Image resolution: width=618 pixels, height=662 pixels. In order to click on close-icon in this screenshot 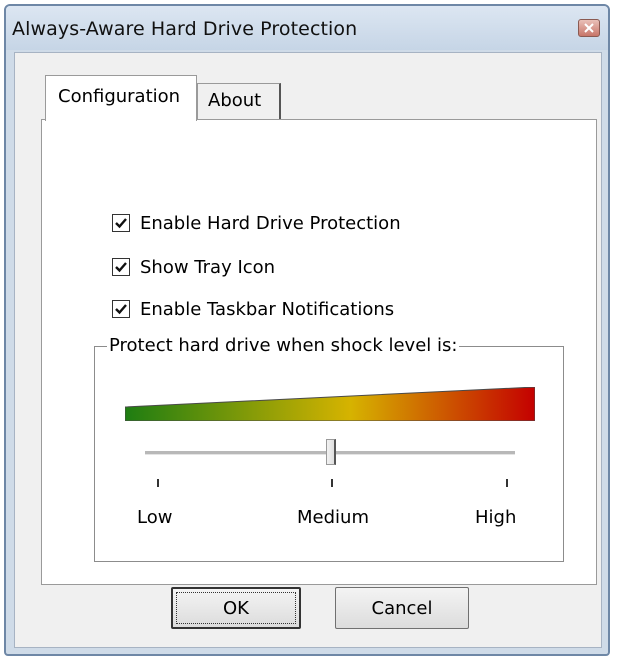, I will do `click(589, 28)`.